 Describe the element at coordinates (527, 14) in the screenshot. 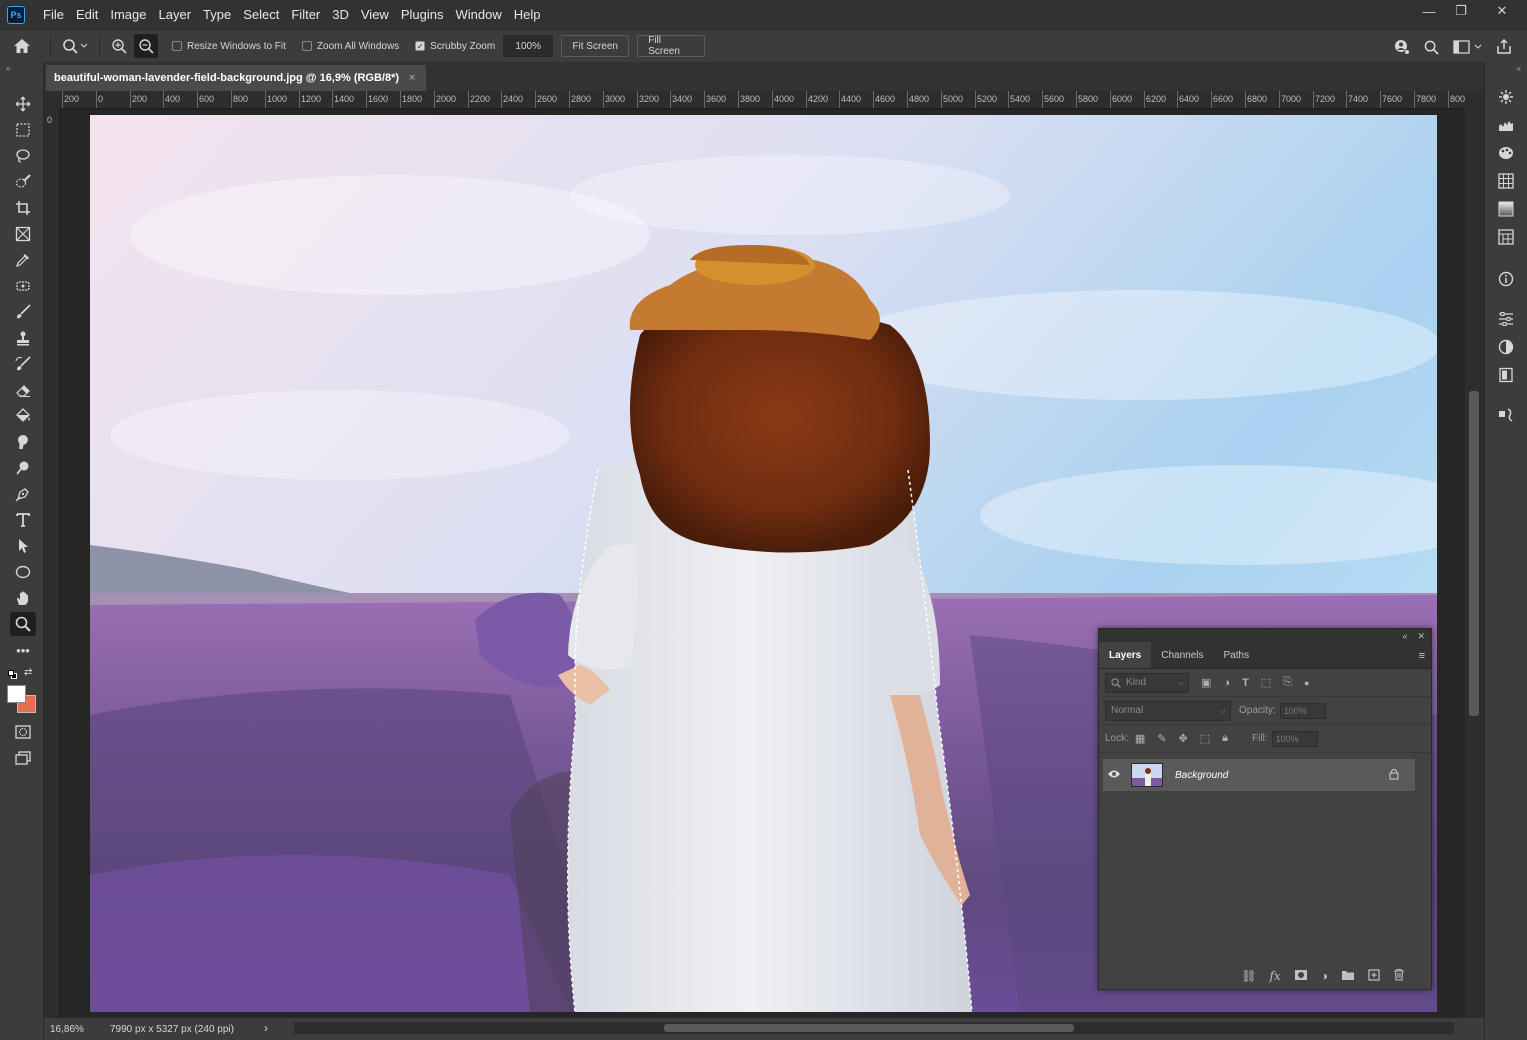

I see `menu-help: Help` at that location.